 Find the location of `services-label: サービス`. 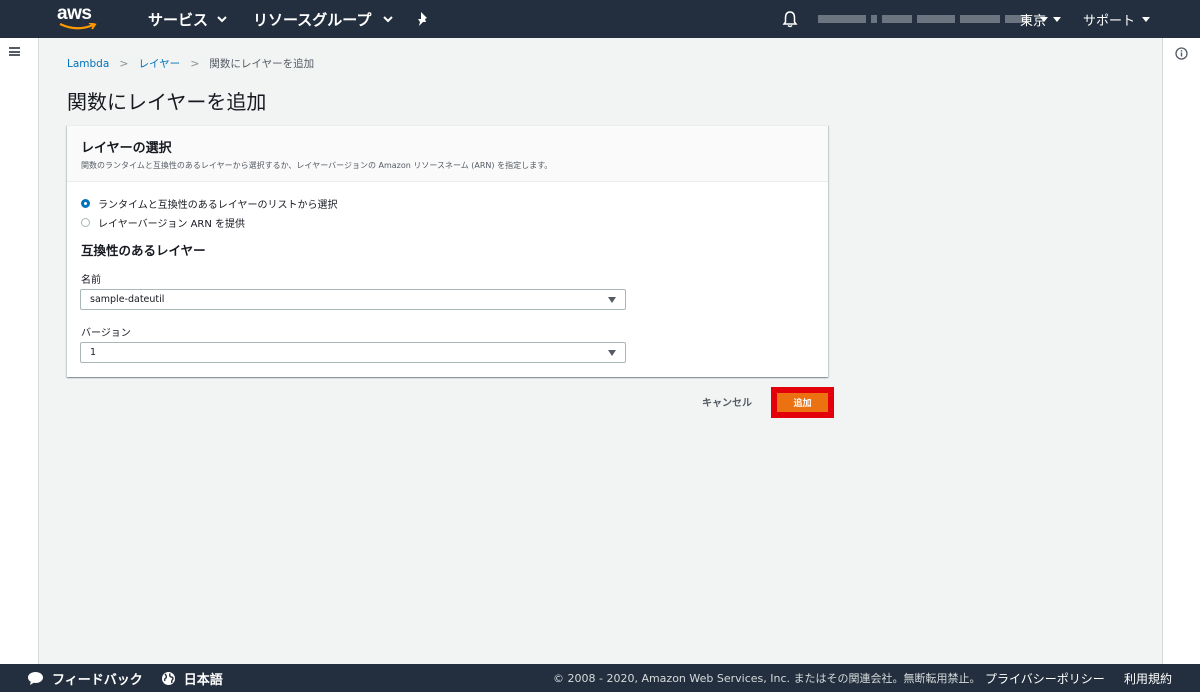

services-label: サービス is located at coordinates (178, 19).